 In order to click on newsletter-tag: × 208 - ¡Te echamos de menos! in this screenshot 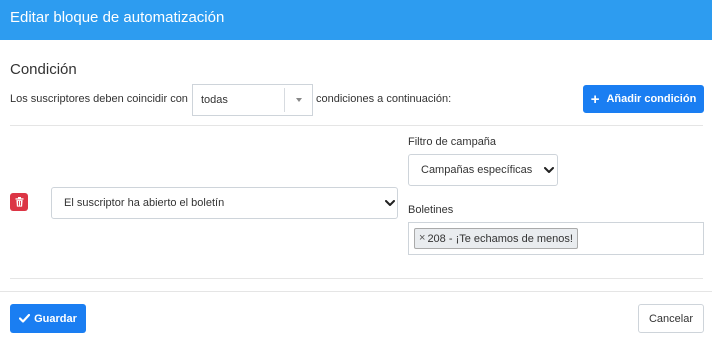, I will do `click(496, 238)`.